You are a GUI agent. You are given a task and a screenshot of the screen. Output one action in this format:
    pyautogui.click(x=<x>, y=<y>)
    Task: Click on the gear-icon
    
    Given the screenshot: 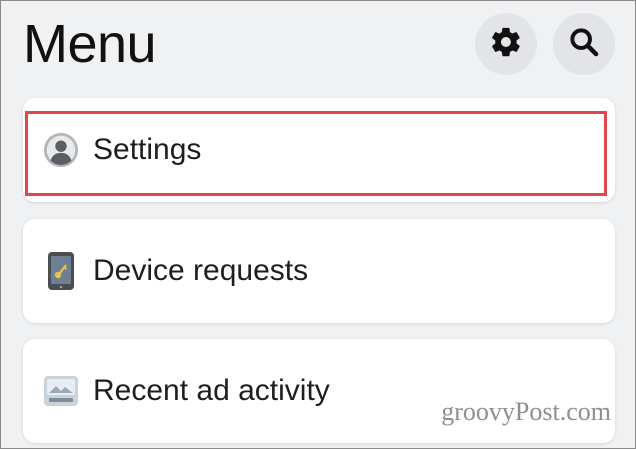 What is the action you would take?
    pyautogui.click(x=506, y=44)
    